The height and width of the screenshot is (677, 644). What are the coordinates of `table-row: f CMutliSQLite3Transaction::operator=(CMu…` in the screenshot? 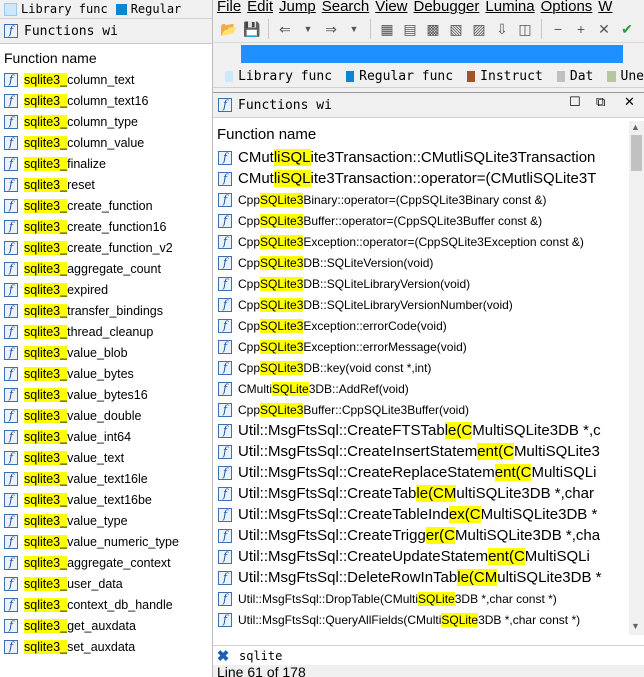 It's located at (428, 178).